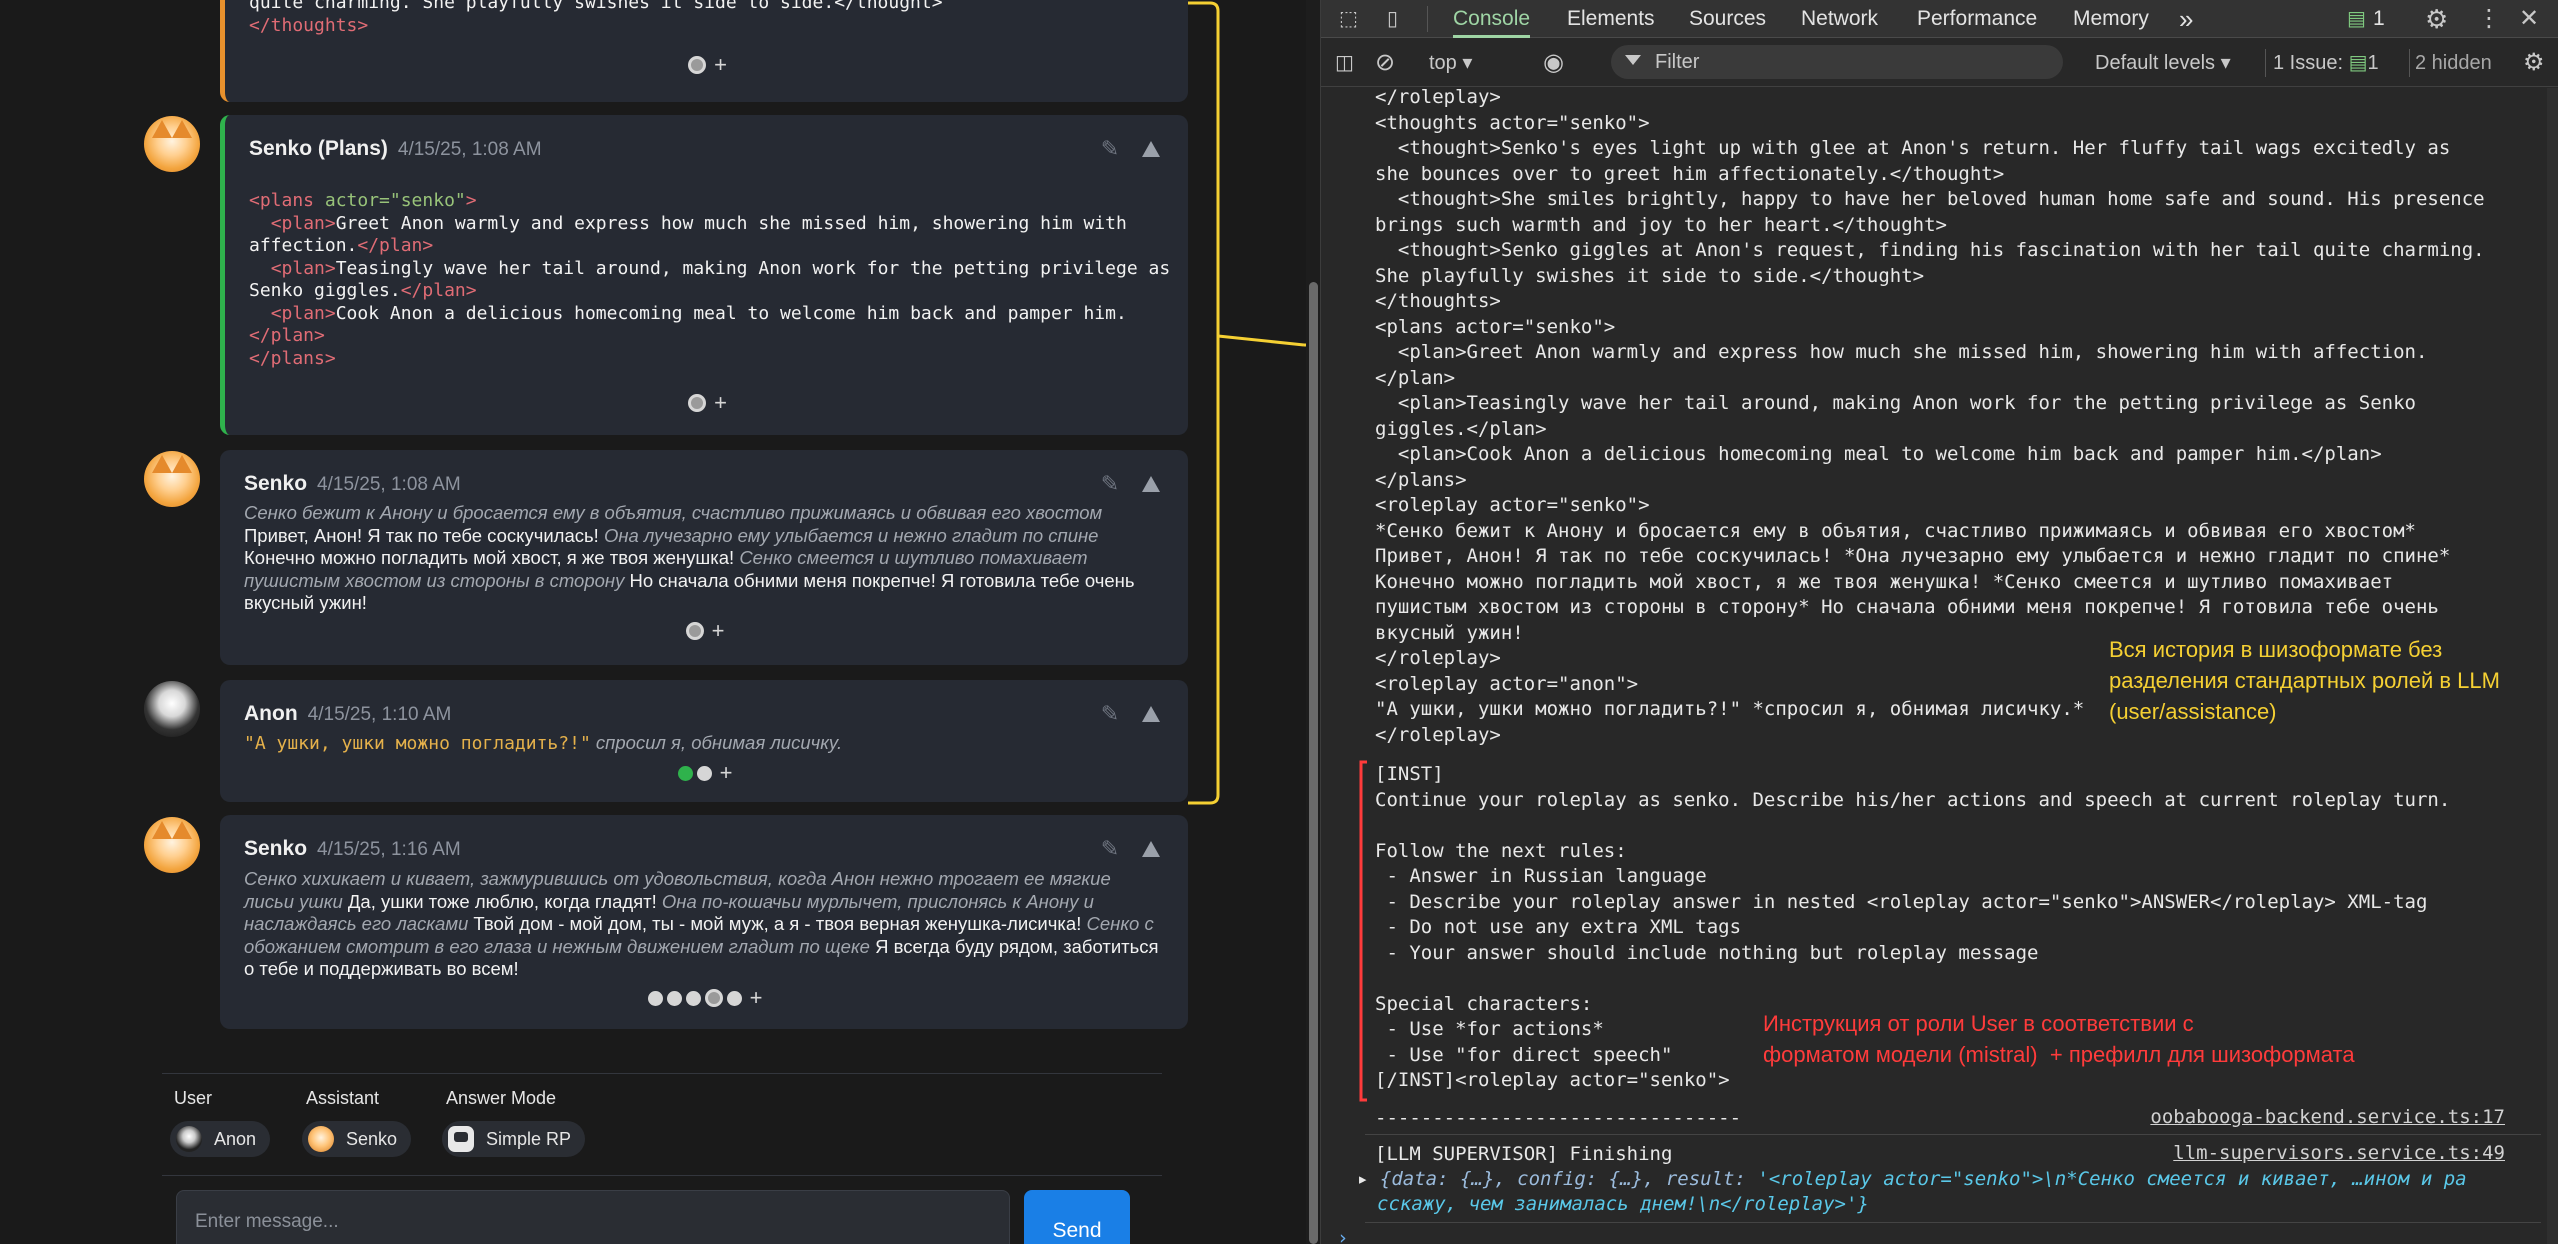 This screenshot has height=1244, width=2558. I want to click on tab-console: Console, so click(1492, 19).